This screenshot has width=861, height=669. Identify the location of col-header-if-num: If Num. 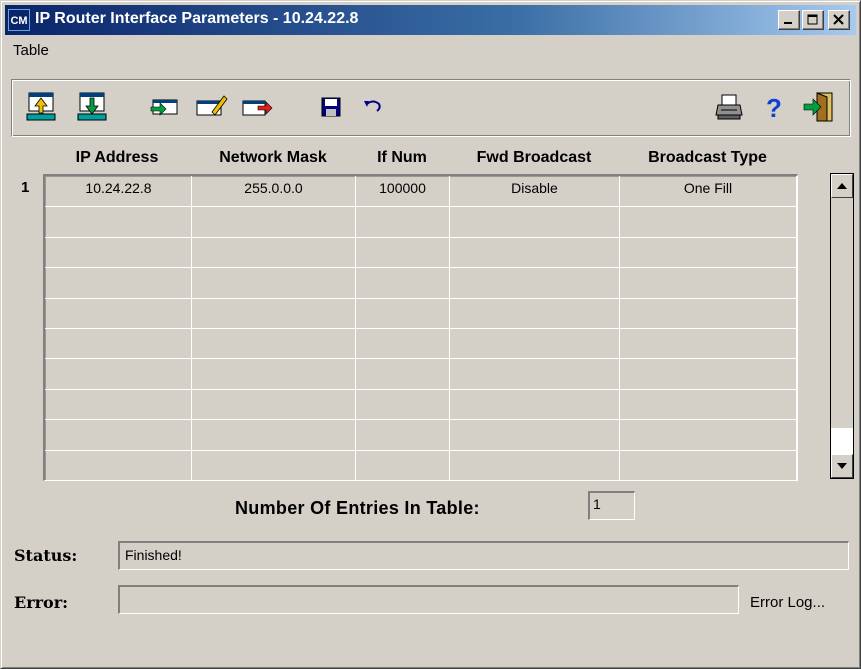
(402, 158).